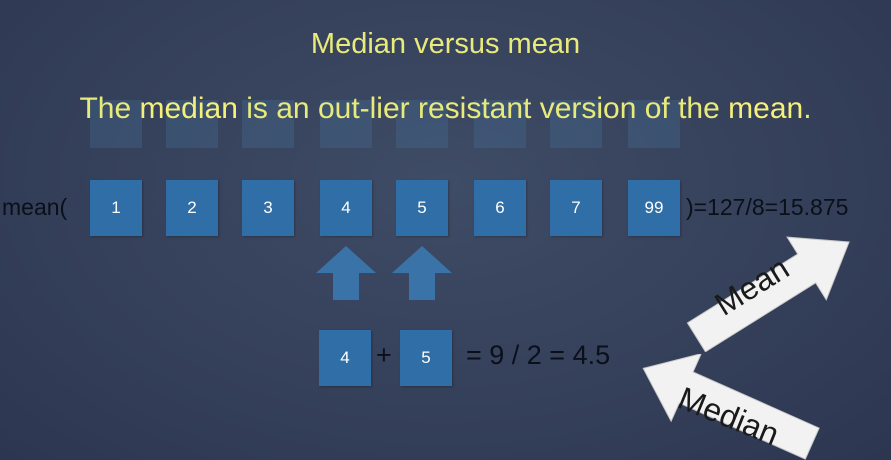 The height and width of the screenshot is (460, 891). What do you see at coordinates (500, 208) in the screenshot?
I see `value-box: 6` at bounding box center [500, 208].